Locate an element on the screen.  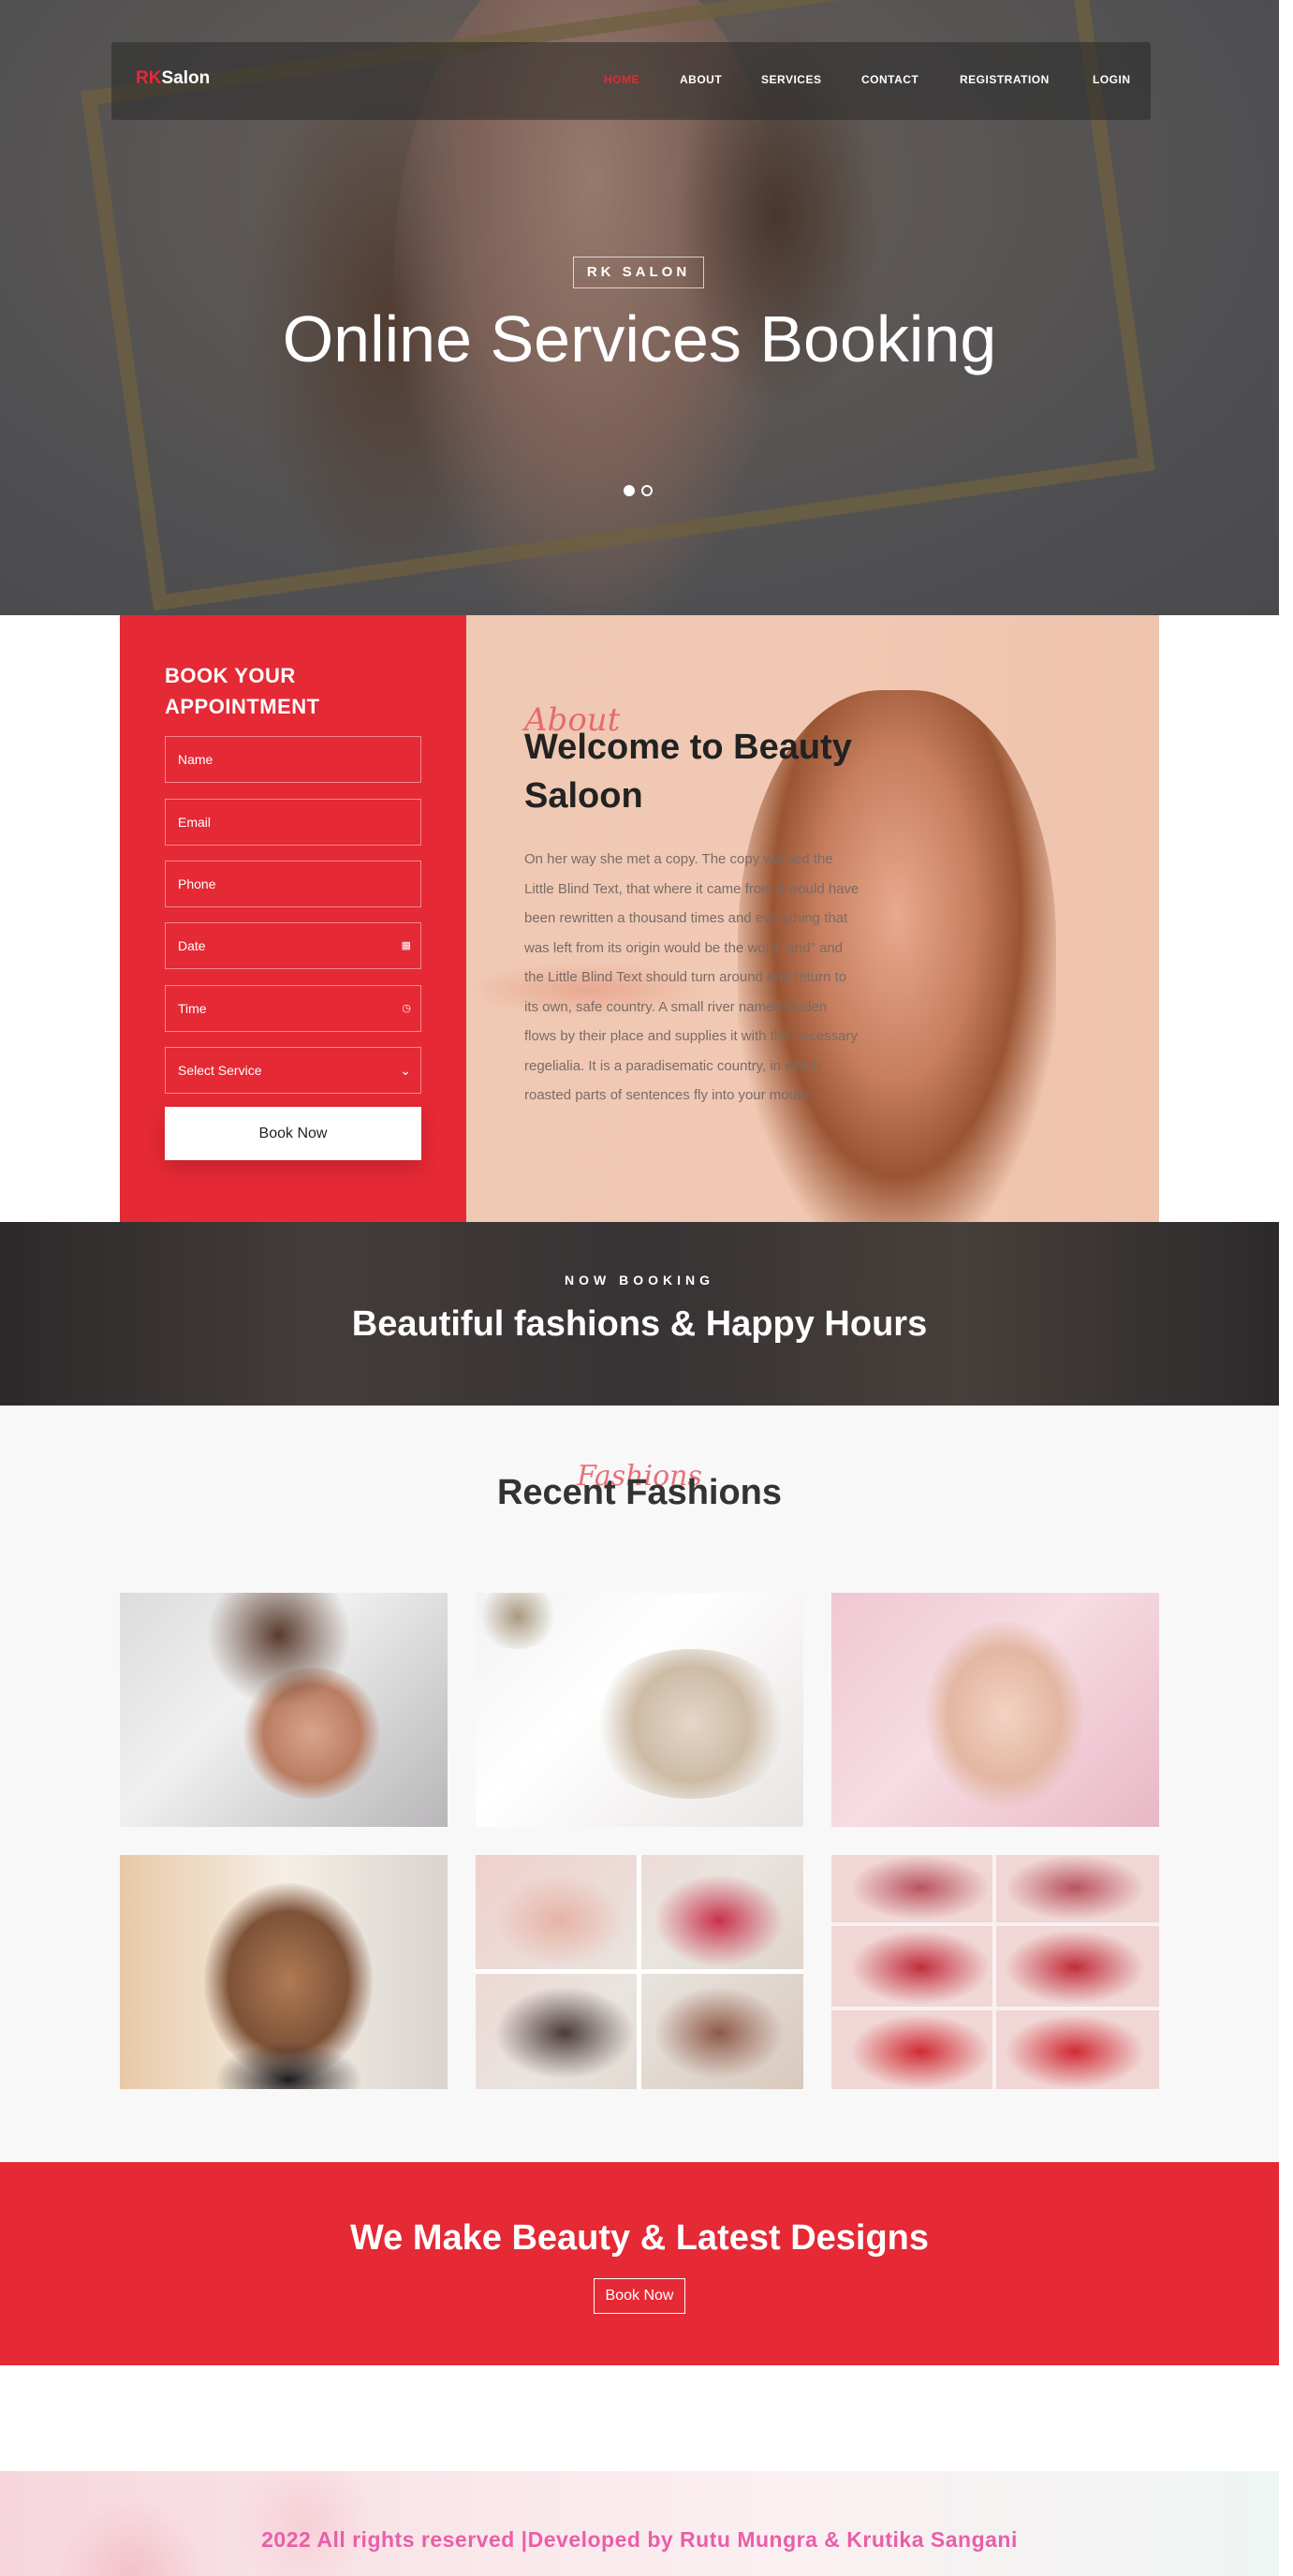
hero-title: Online Services Booking is located at coordinates (639, 338).